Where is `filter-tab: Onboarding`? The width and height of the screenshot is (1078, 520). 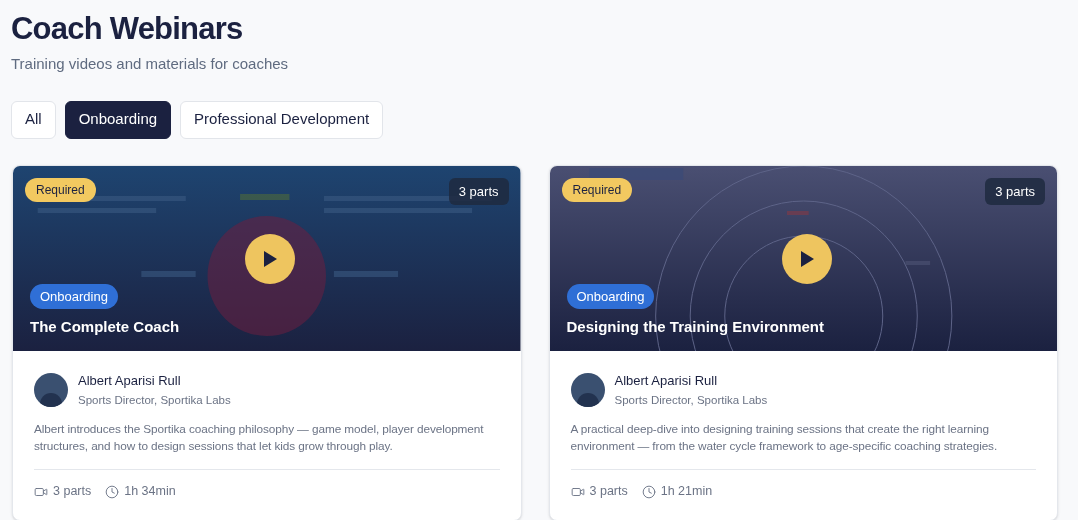 filter-tab: Onboarding is located at coordinates (118, 119).